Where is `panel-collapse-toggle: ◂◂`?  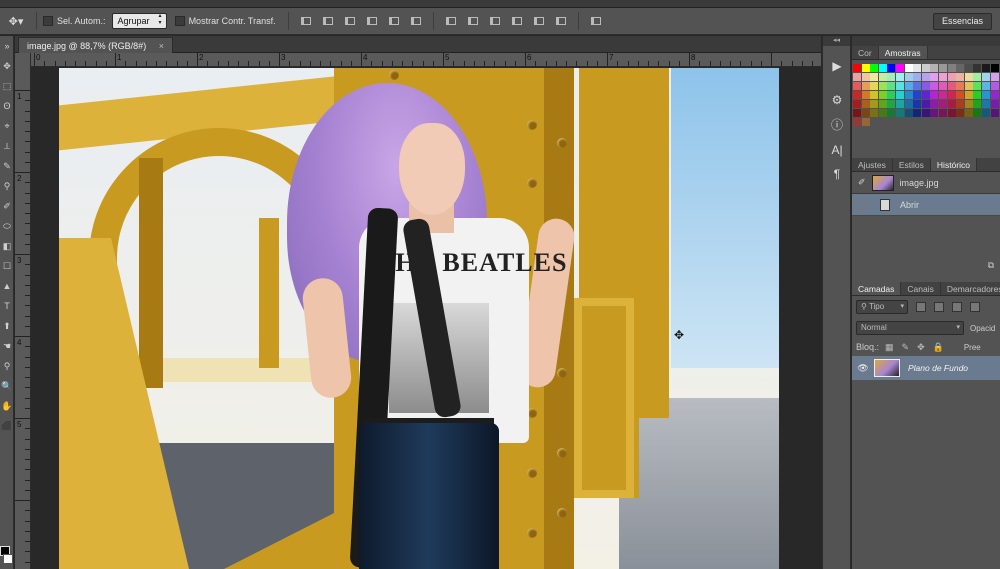 panel-collapse-toggle: ◂◂ is located at coordinates (836, 41).